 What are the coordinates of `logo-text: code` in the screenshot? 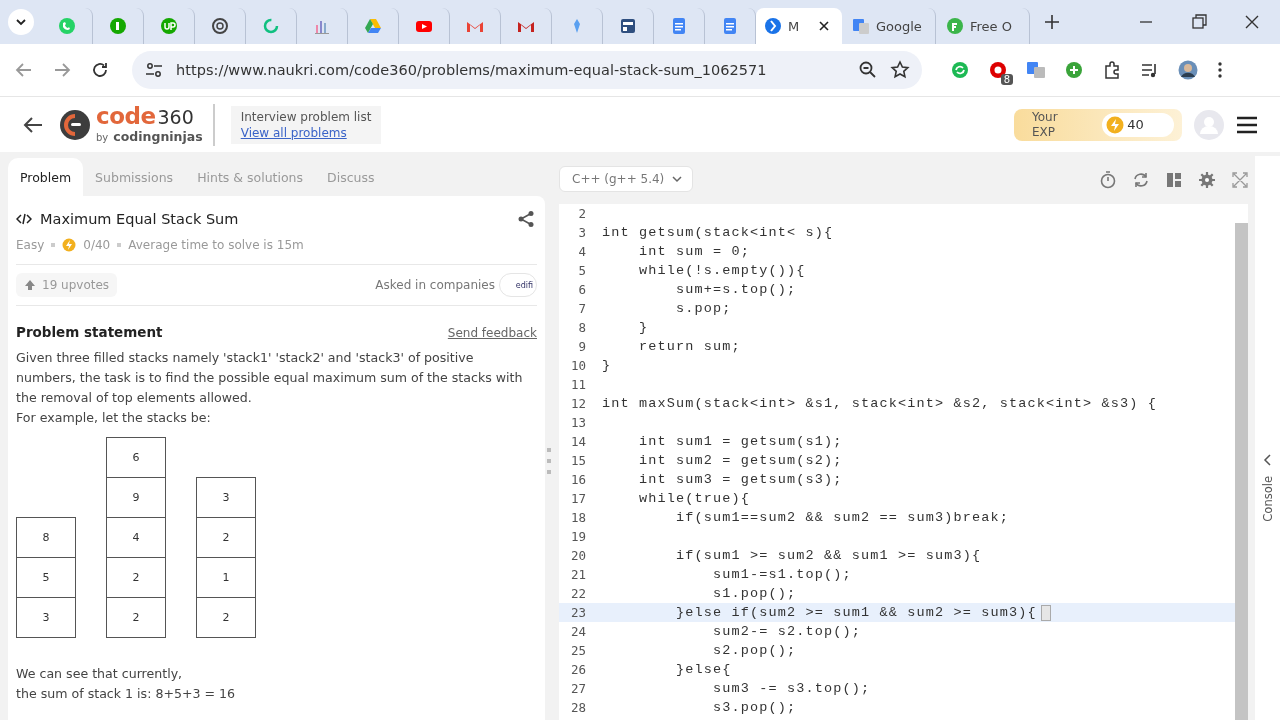 It's located at (126, 116).